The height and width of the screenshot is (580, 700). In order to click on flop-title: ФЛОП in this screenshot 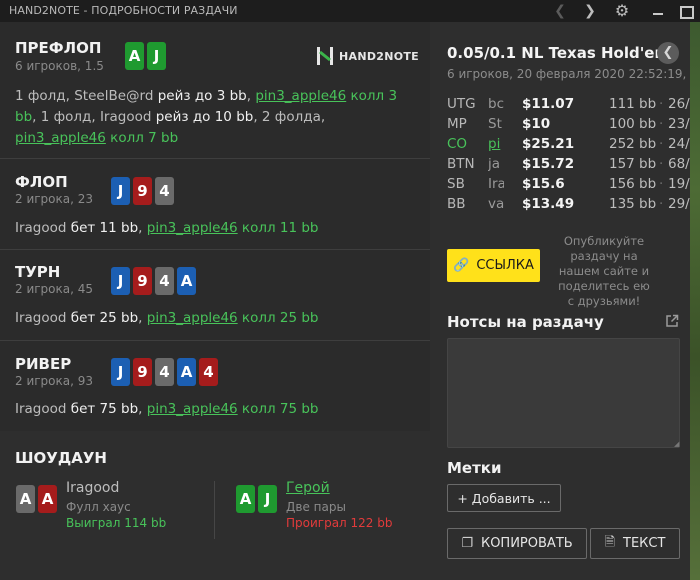, I will do `click(41, 182)`.